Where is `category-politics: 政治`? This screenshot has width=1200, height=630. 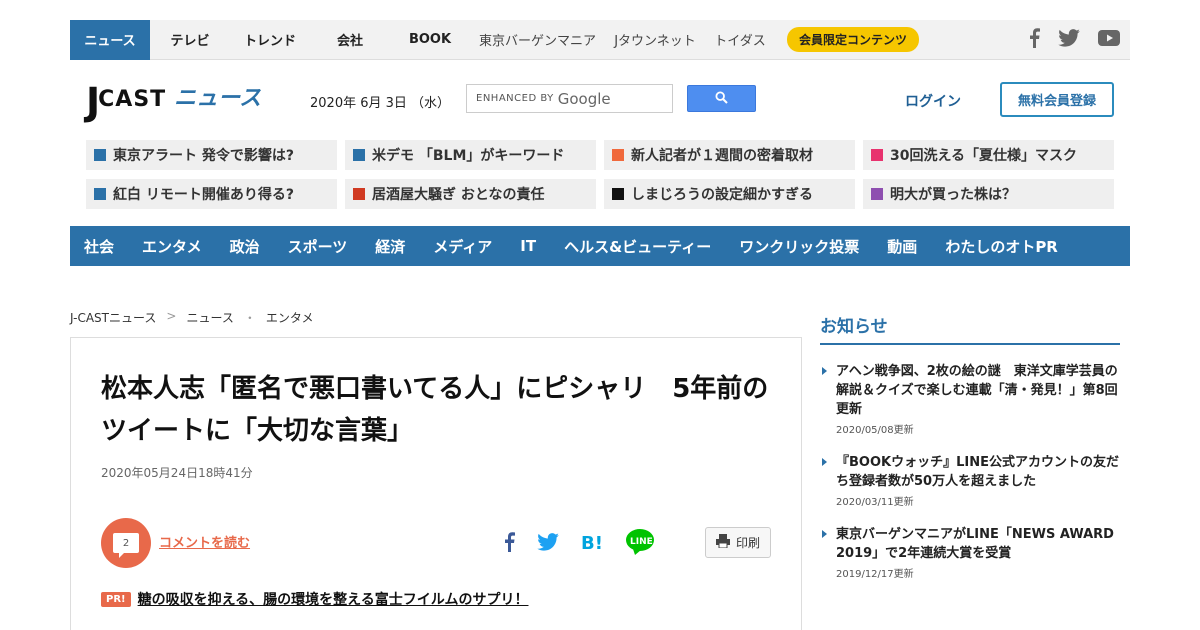 category-politics: 政治 is located at coordinates (245, 246).